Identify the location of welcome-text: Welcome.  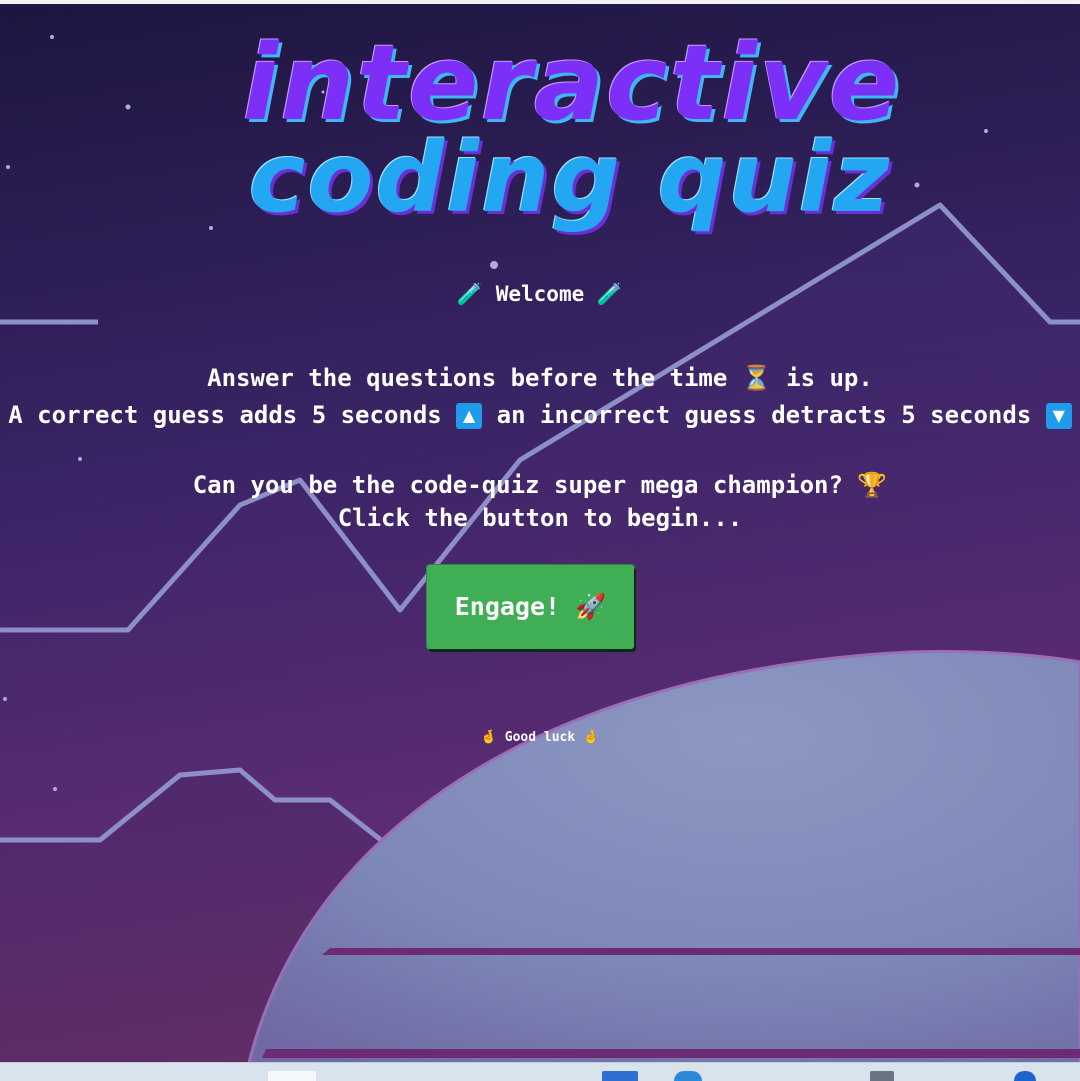
(540, 294).